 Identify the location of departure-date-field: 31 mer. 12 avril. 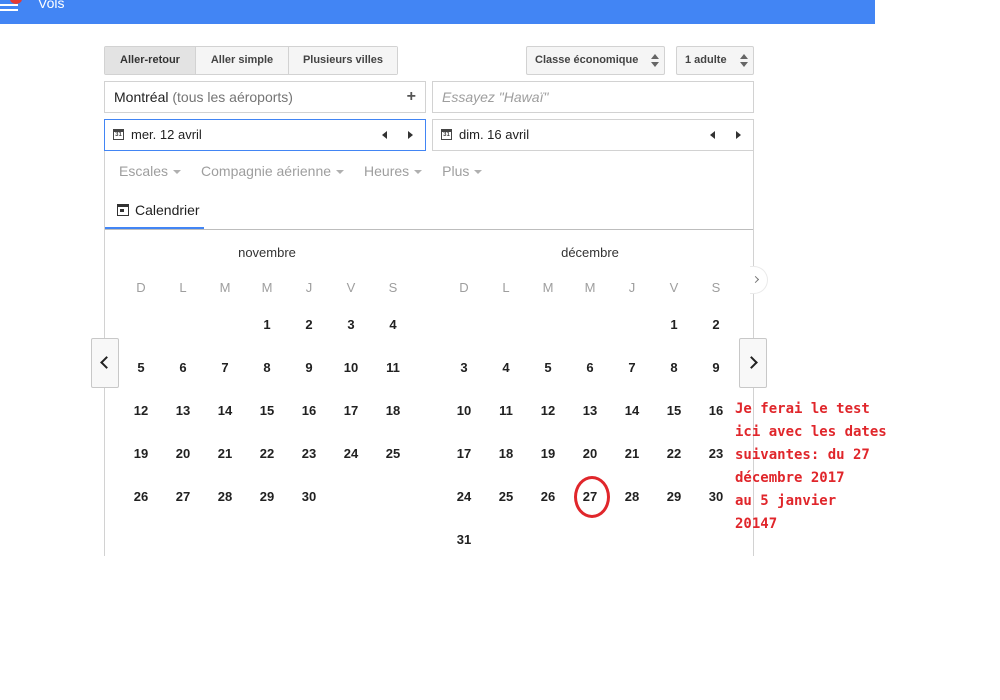
(265, 135).